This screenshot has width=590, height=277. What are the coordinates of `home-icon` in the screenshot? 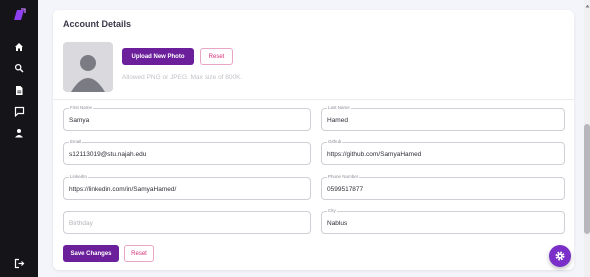 It's located at (19, 47).